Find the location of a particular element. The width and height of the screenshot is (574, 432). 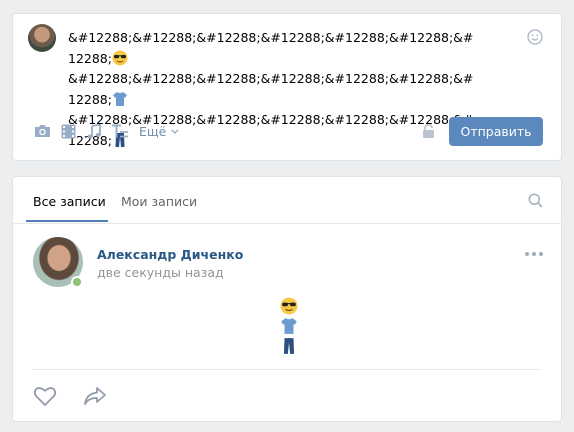

feed-tabs: Все записи Мои записи is located at coordinates (287, 200).